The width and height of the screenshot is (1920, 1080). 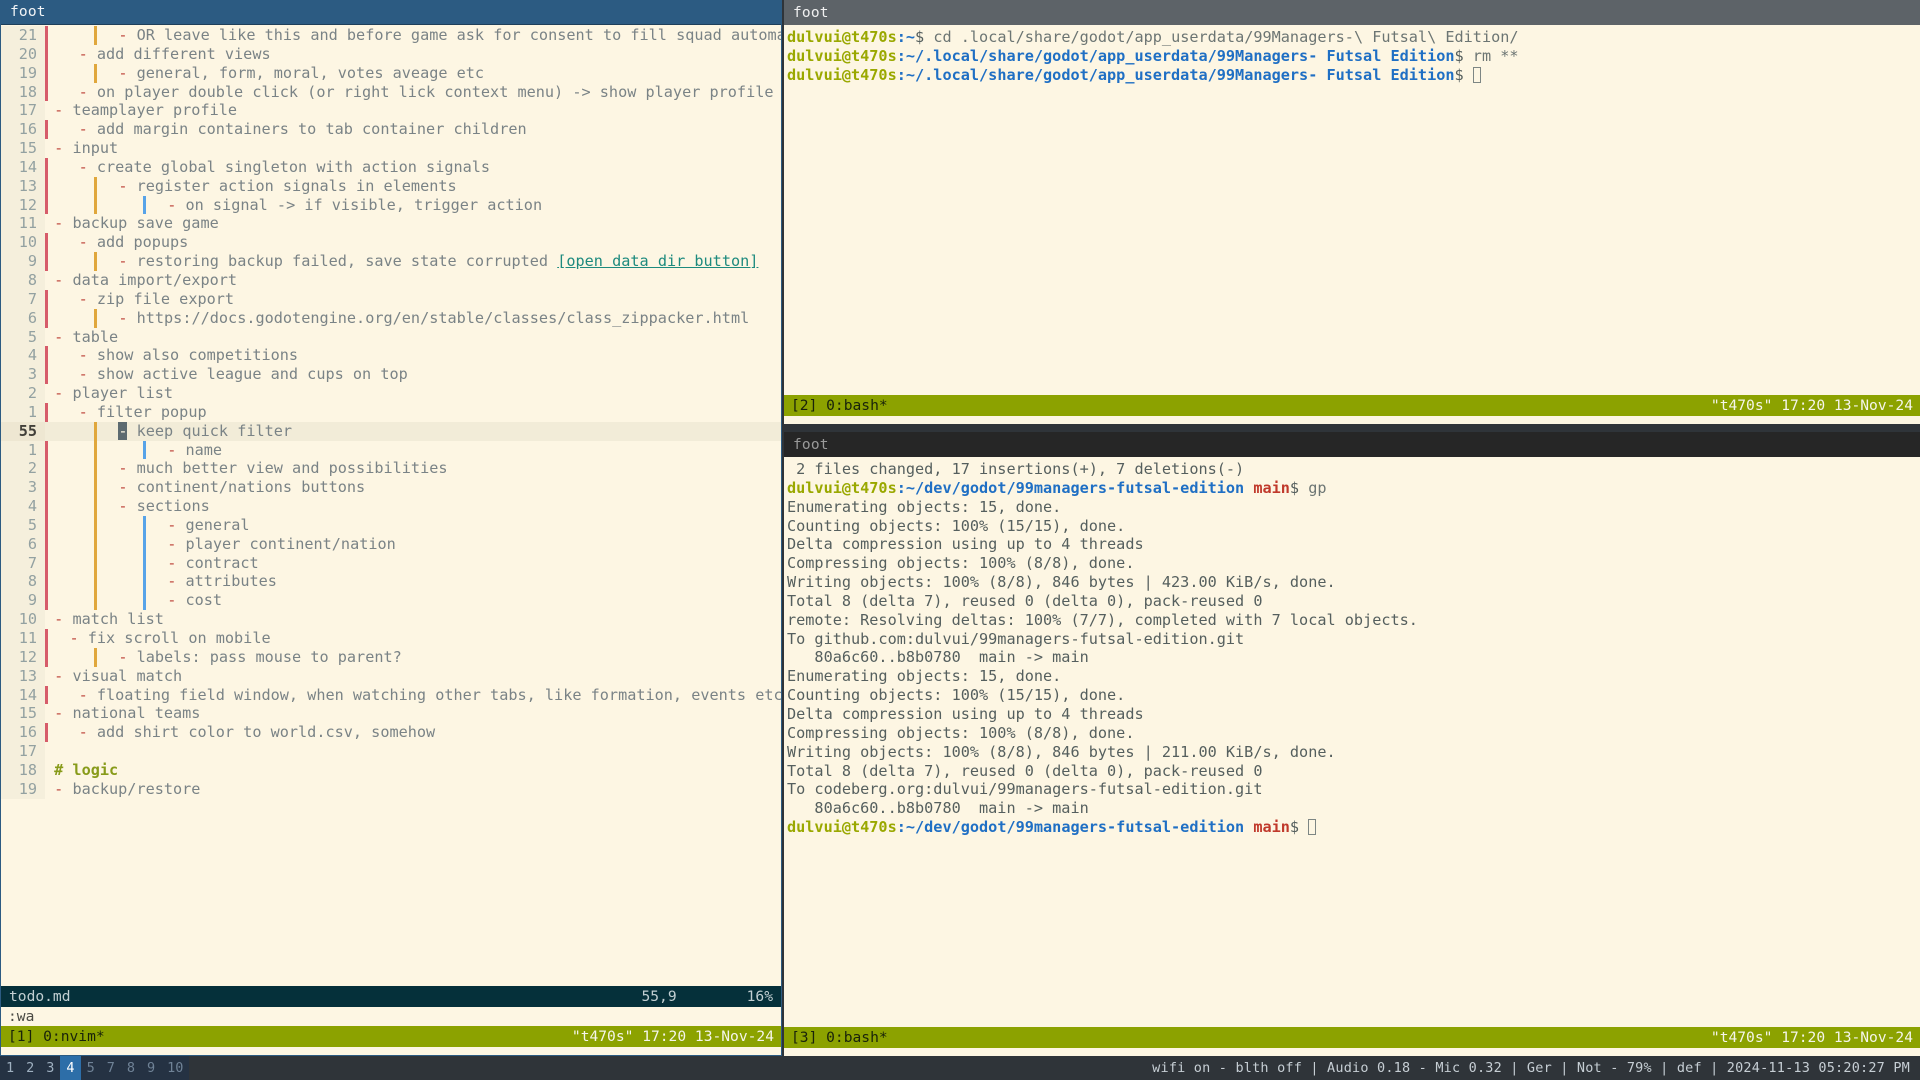 I want to click on workspace-button-9: 9, so click(x=151, y=1068).